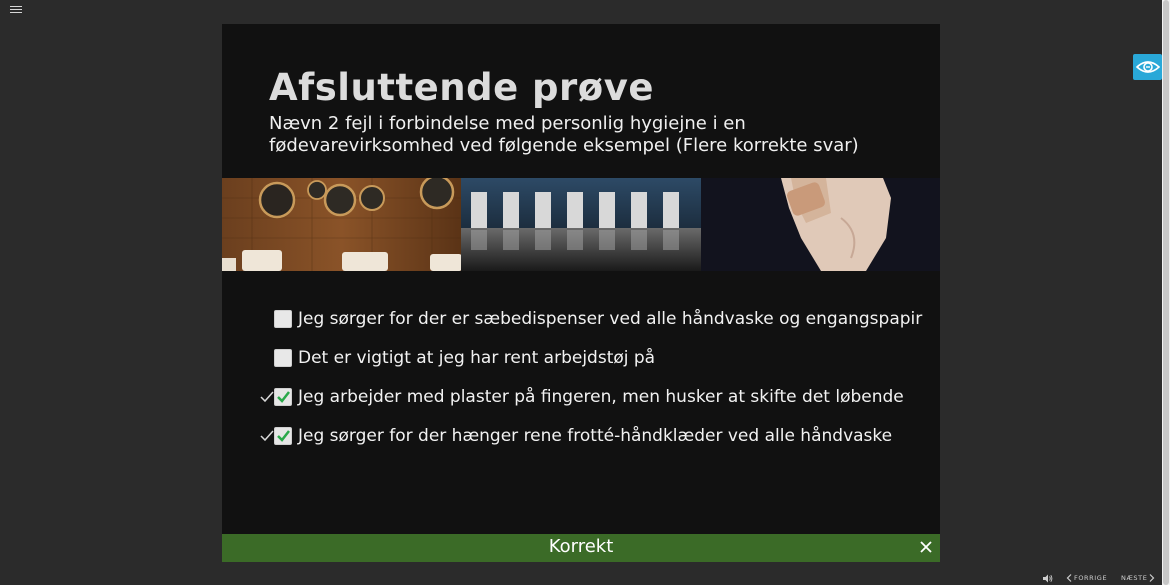 This screenshot has width=1170, height=585. I want to click on chevron-left-icon, so click(1069, 578).